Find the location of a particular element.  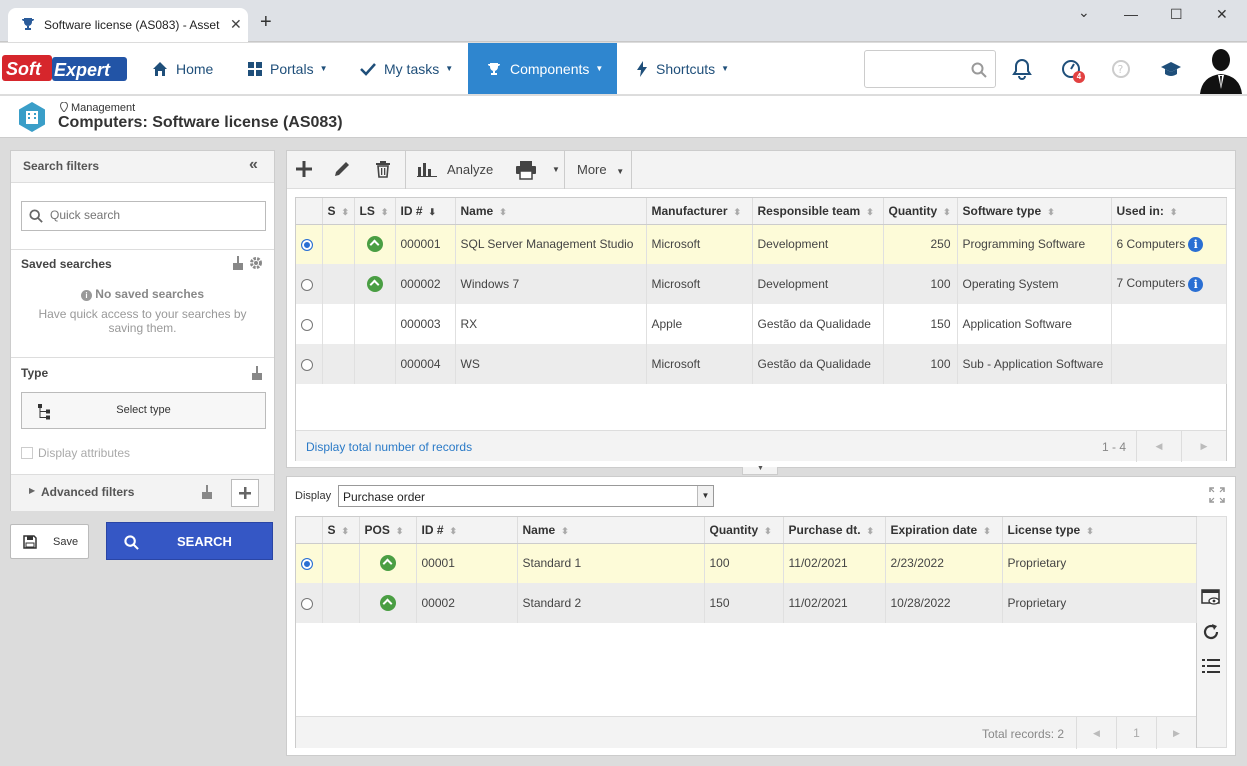

breadcrumb-parent: Management is located at coordinates (97, 107).